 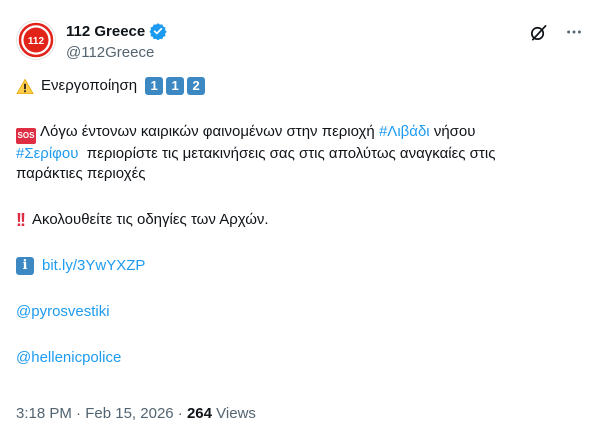 What do you see at coordinates (26, 136) in the screenshot?
I see `sos-icon: SOS` at bounding box center [26, 136].